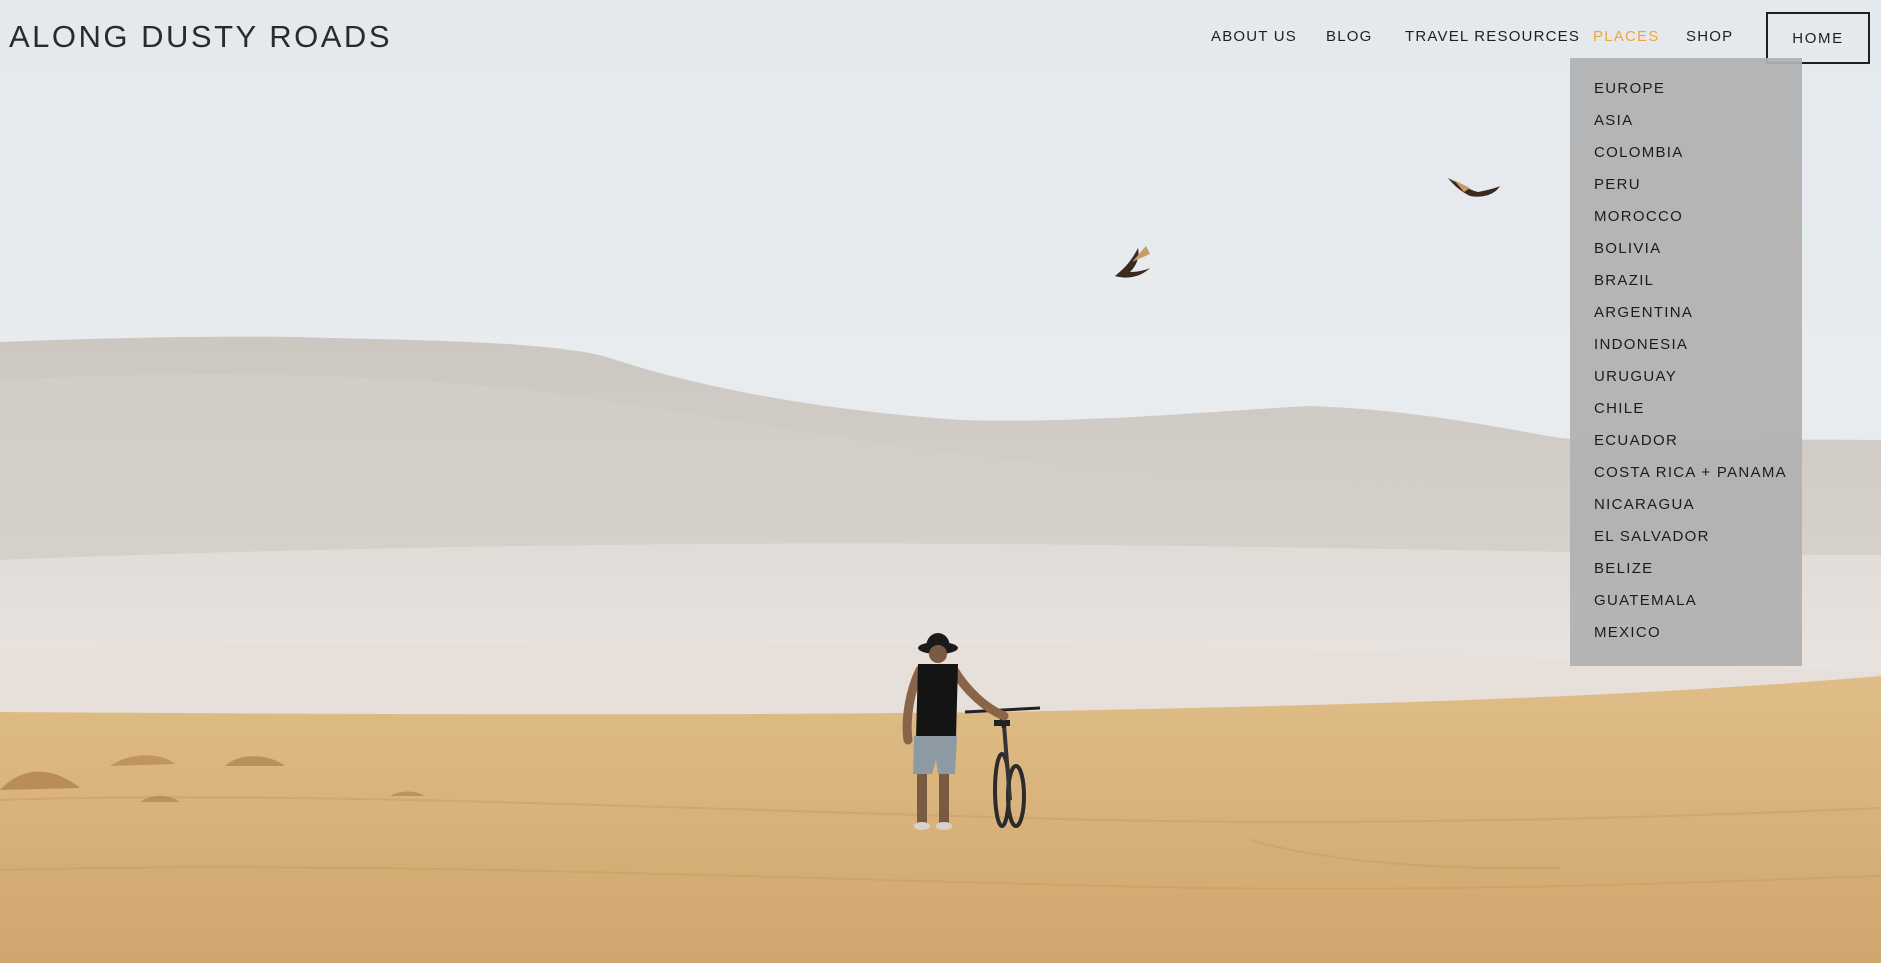  What do you see at coordinates (1686, 287) in the screenshot?
I see `menu-item-brazil: BRAZIL` at bounding box center [1686, 287].